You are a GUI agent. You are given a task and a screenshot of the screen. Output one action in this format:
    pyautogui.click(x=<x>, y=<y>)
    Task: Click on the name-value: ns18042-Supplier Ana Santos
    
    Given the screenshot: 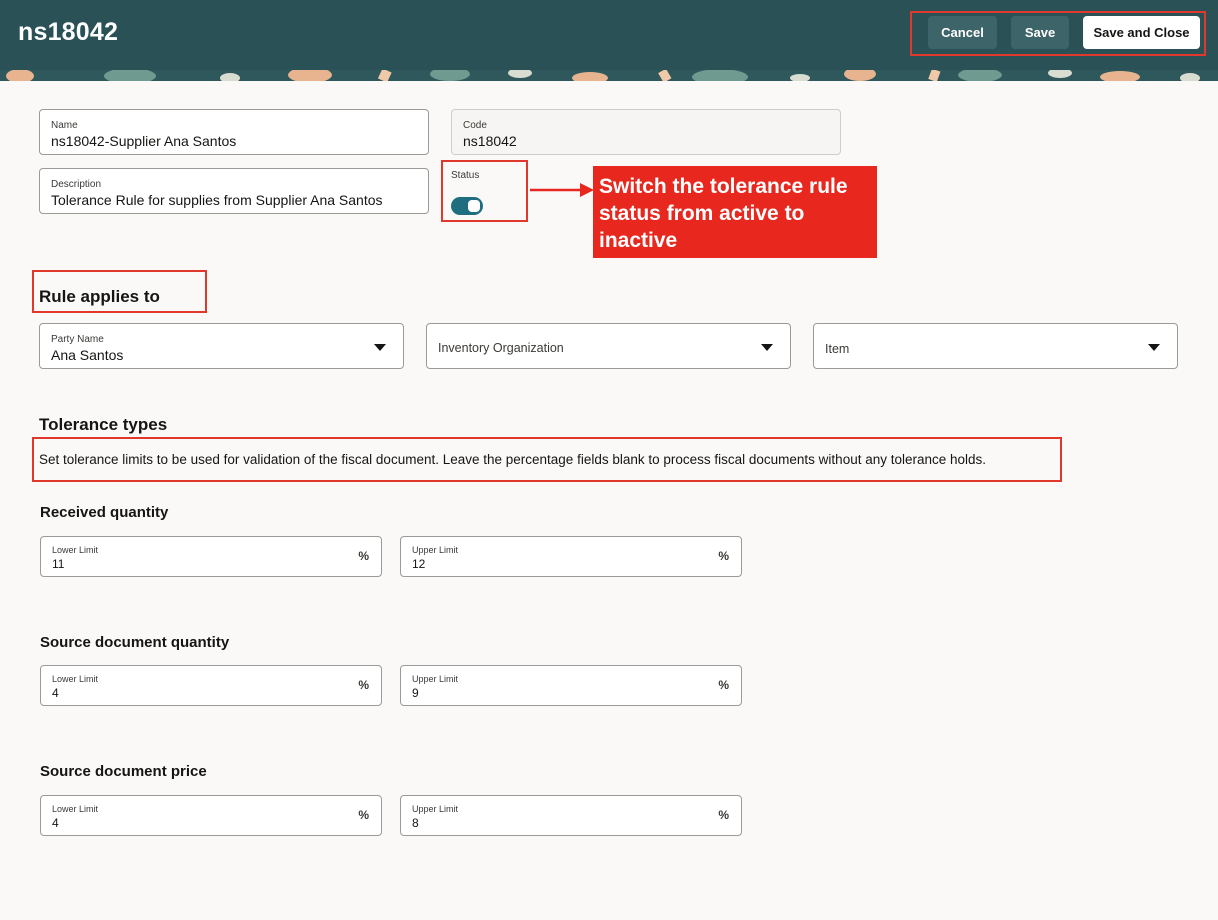 What is the action you would take?
    pyautogui.click(x=144, y=141)
    